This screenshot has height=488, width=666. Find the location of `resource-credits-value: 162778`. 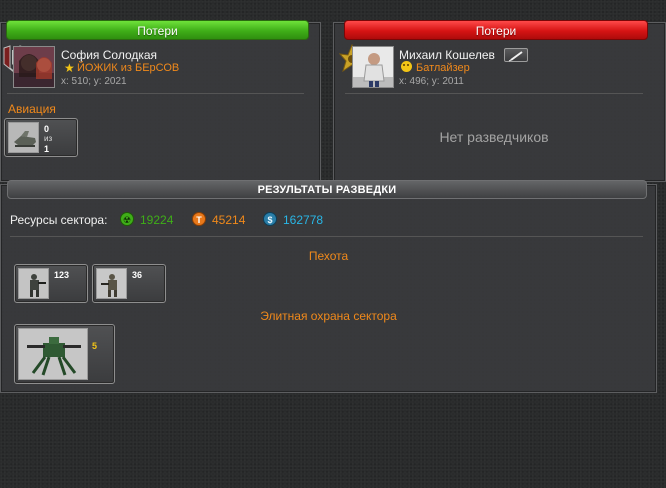

resource-credits-value: 162778 is located at coordinates (303, 220).